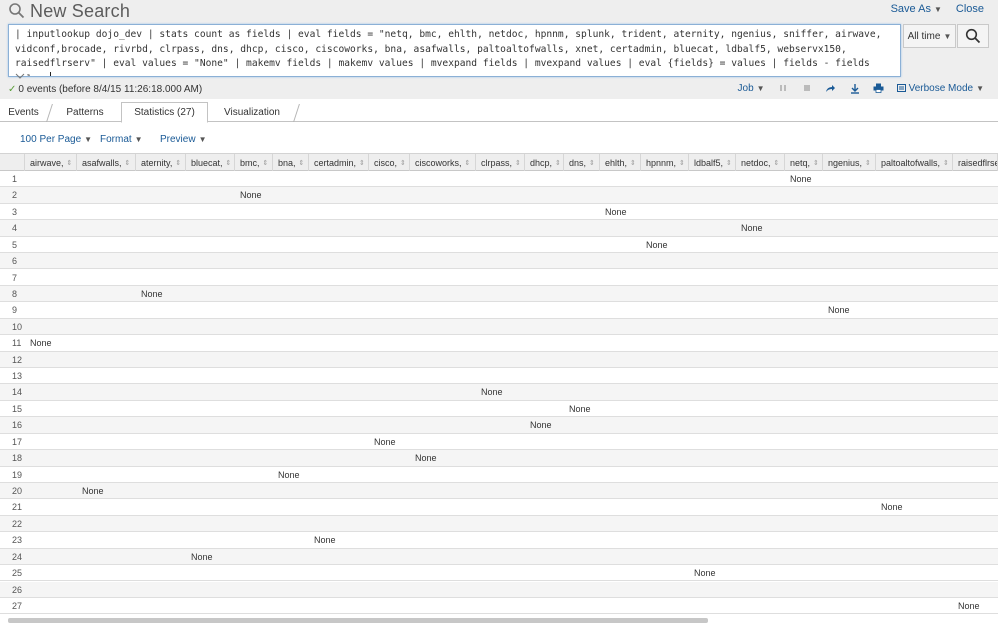 Image resolution: width=998 pixels, height=623 pixels. I want to click on column-header: ehlth, ⇕, so click(620, 162).